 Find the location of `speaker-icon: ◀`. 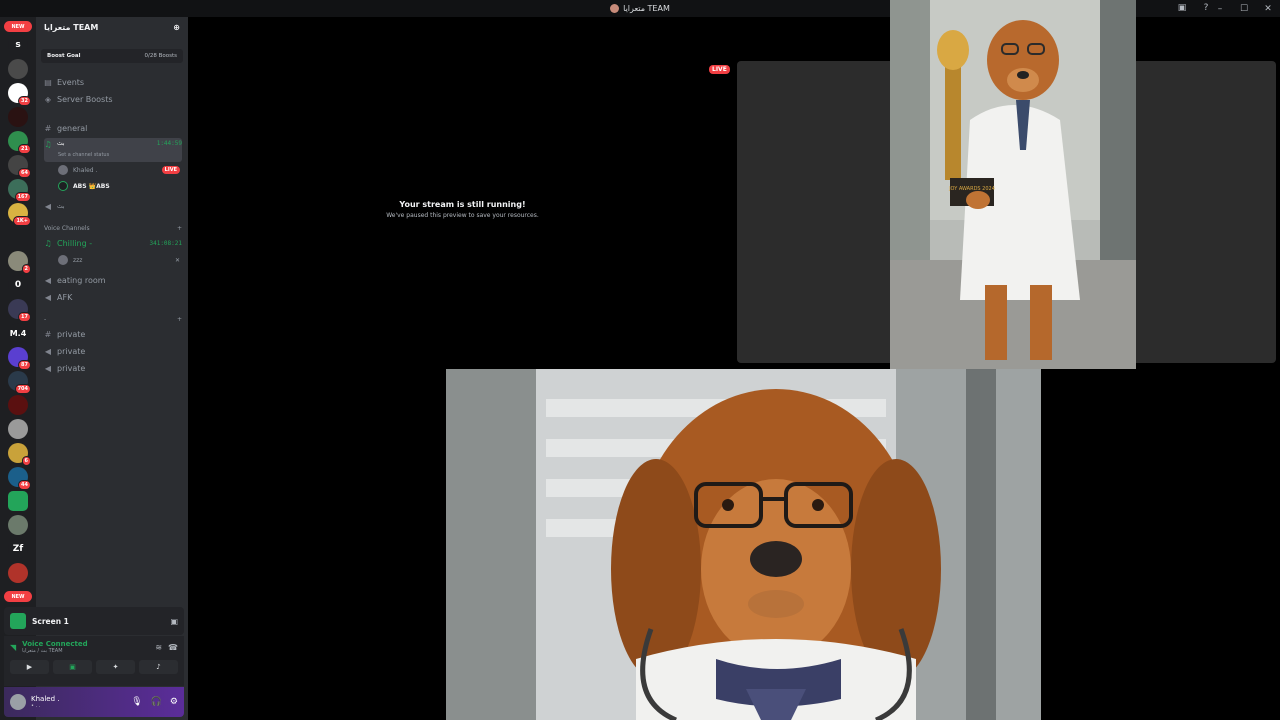

speaker-icon: ◀ is located at coordinates (48, 297).